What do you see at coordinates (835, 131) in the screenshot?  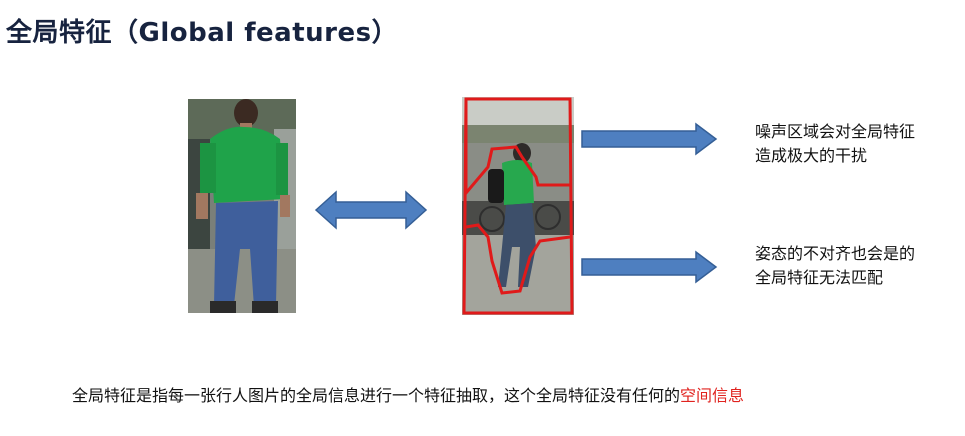 I see `noise-note-line-1: 噪声区域会对全局特征` at bounding box center [835, 131].